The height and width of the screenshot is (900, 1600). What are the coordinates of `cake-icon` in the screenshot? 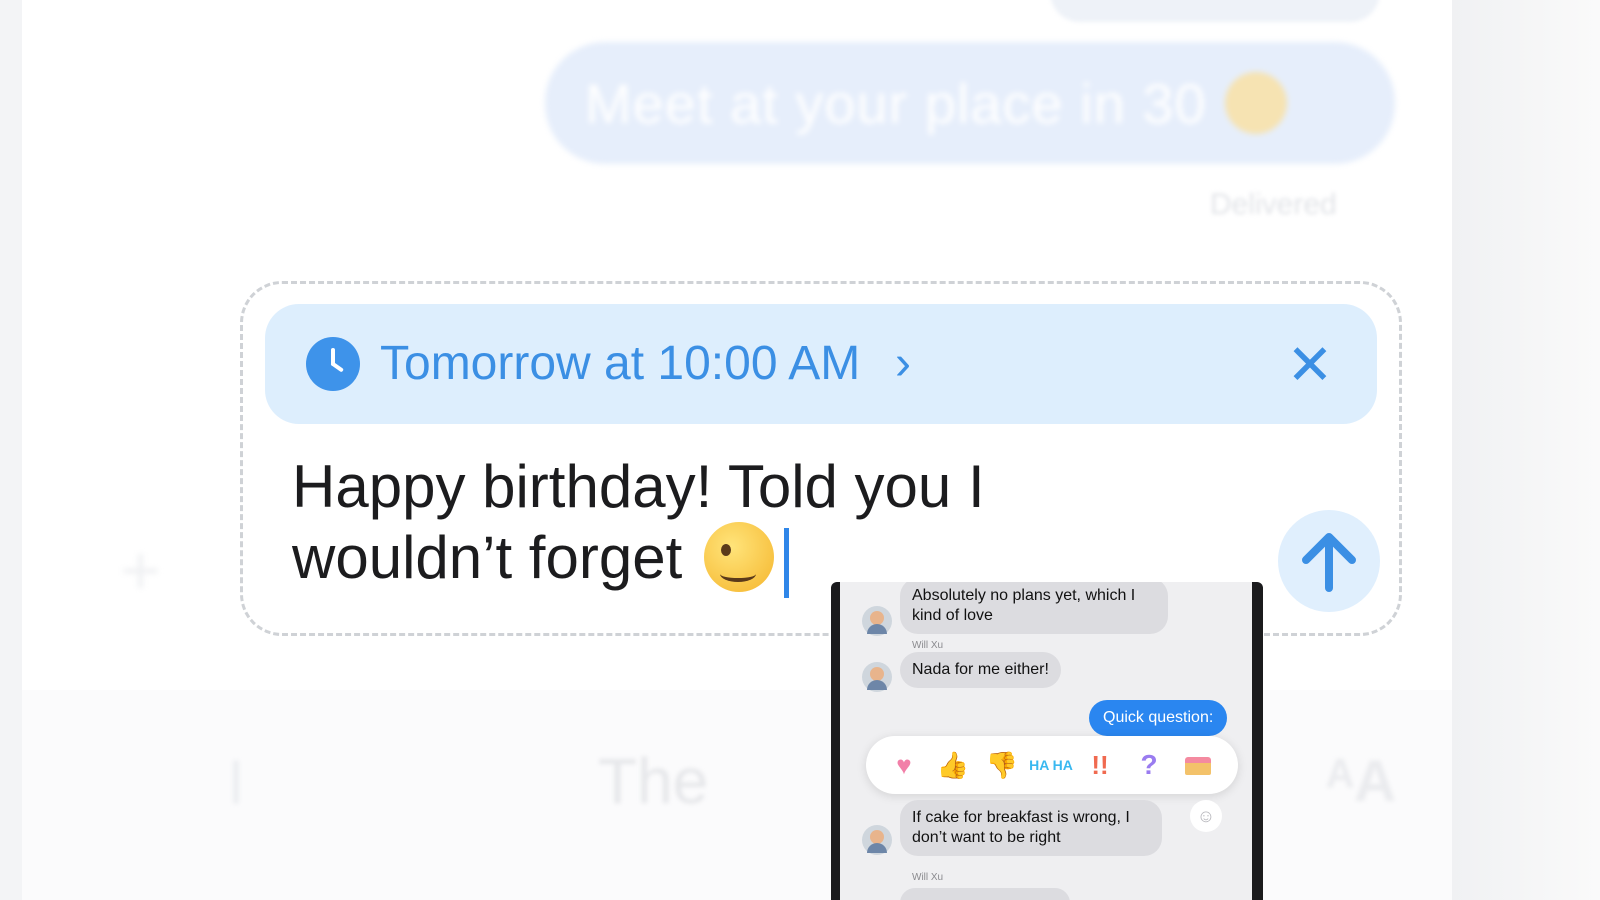 It's located at (1198, 765).